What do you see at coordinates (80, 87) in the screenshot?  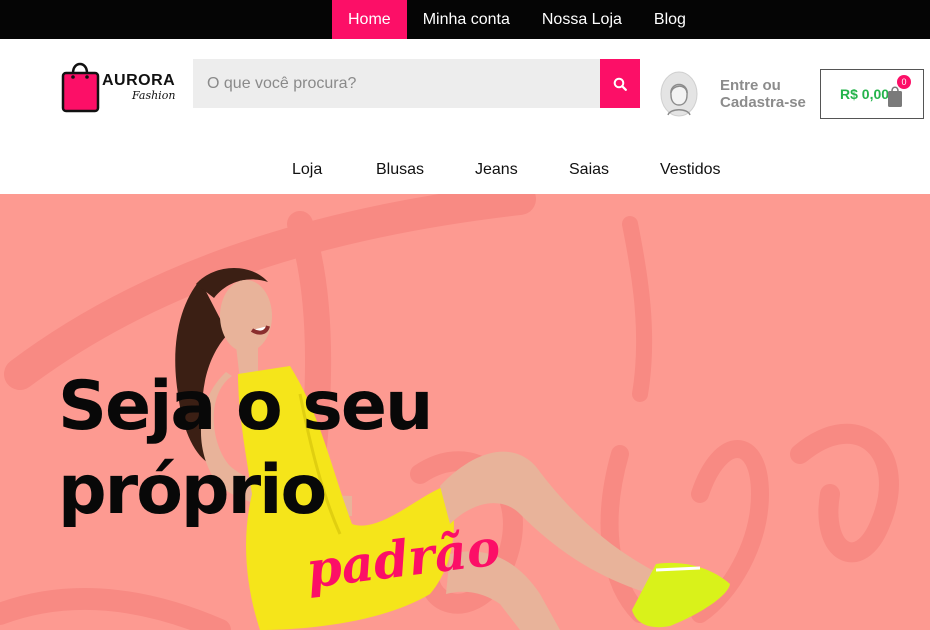 I see `shopping-bag-icon` at bounding box center [80, 87].